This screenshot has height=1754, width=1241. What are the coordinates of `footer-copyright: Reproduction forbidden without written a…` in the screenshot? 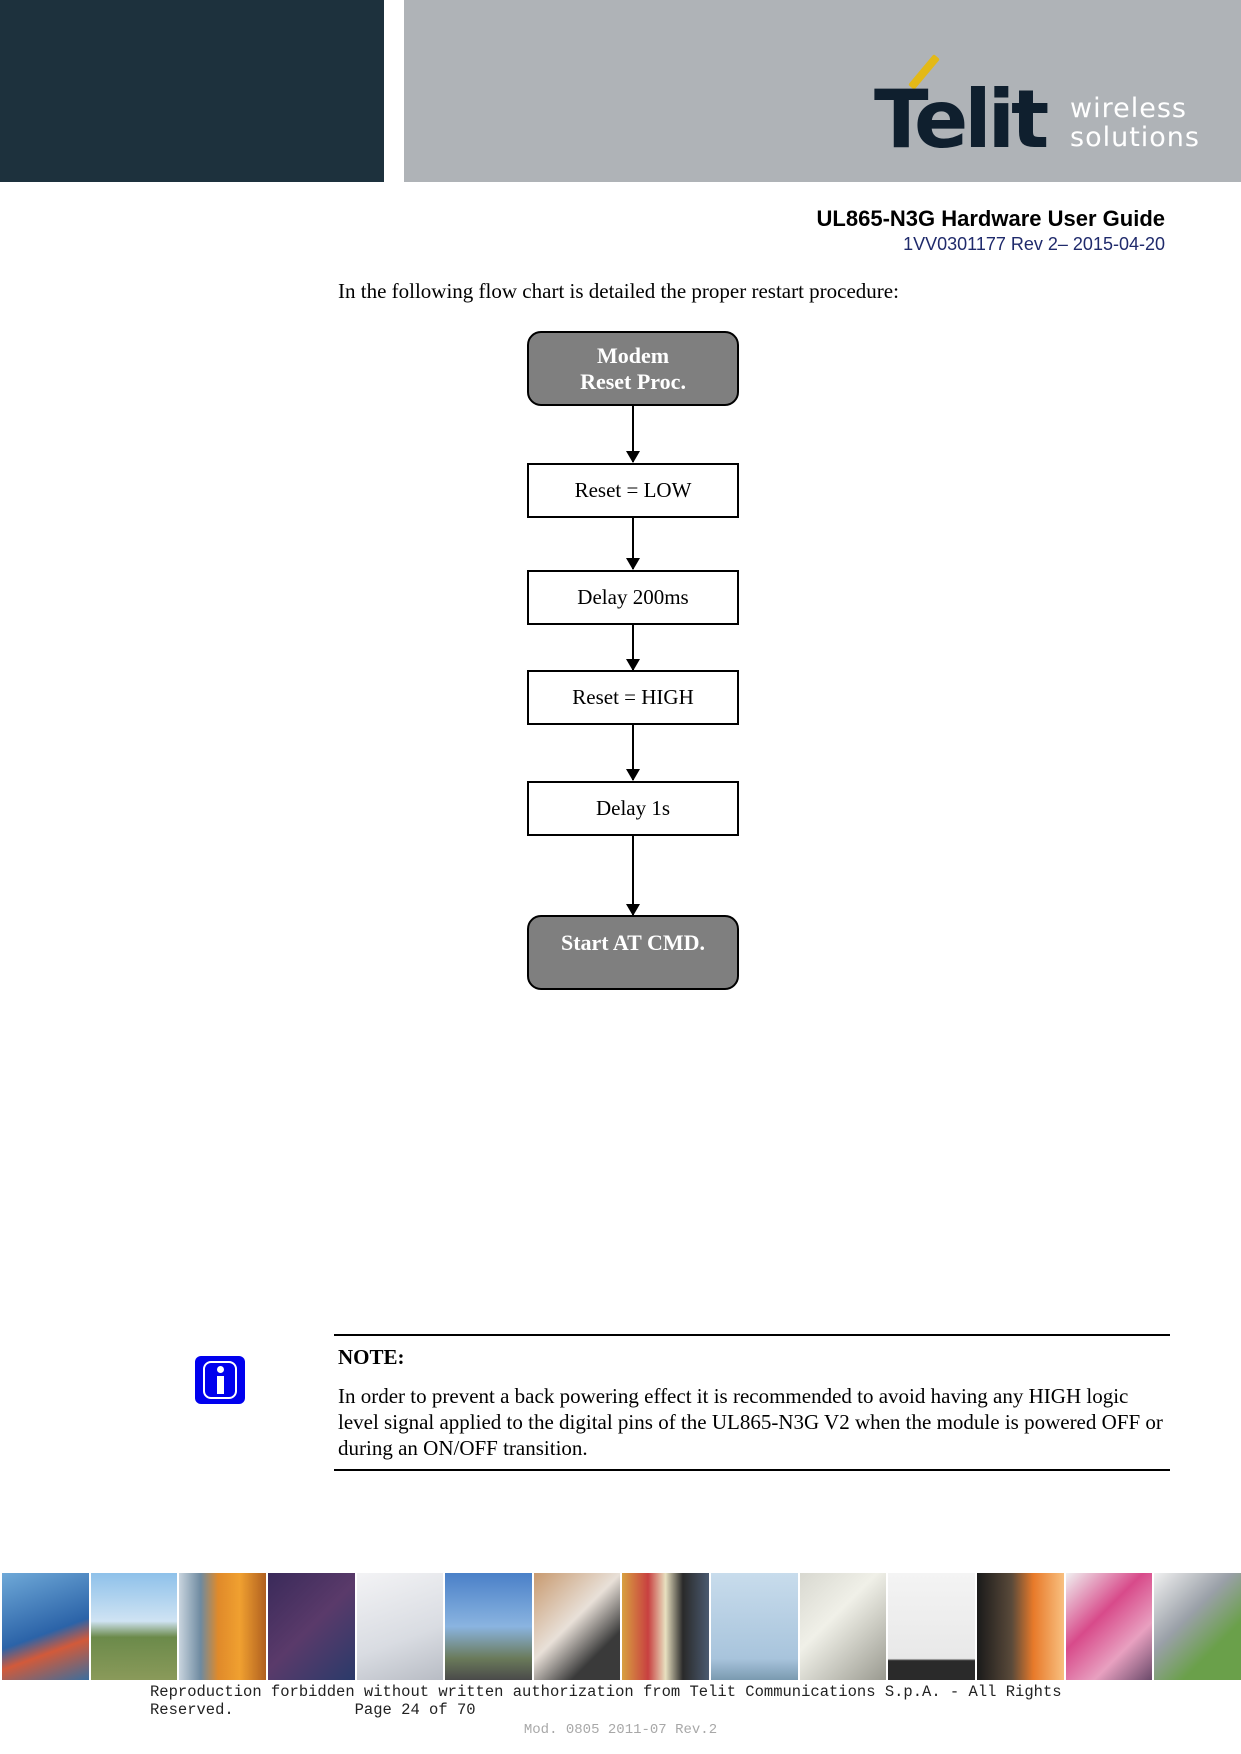 It's located at (650, 1701).